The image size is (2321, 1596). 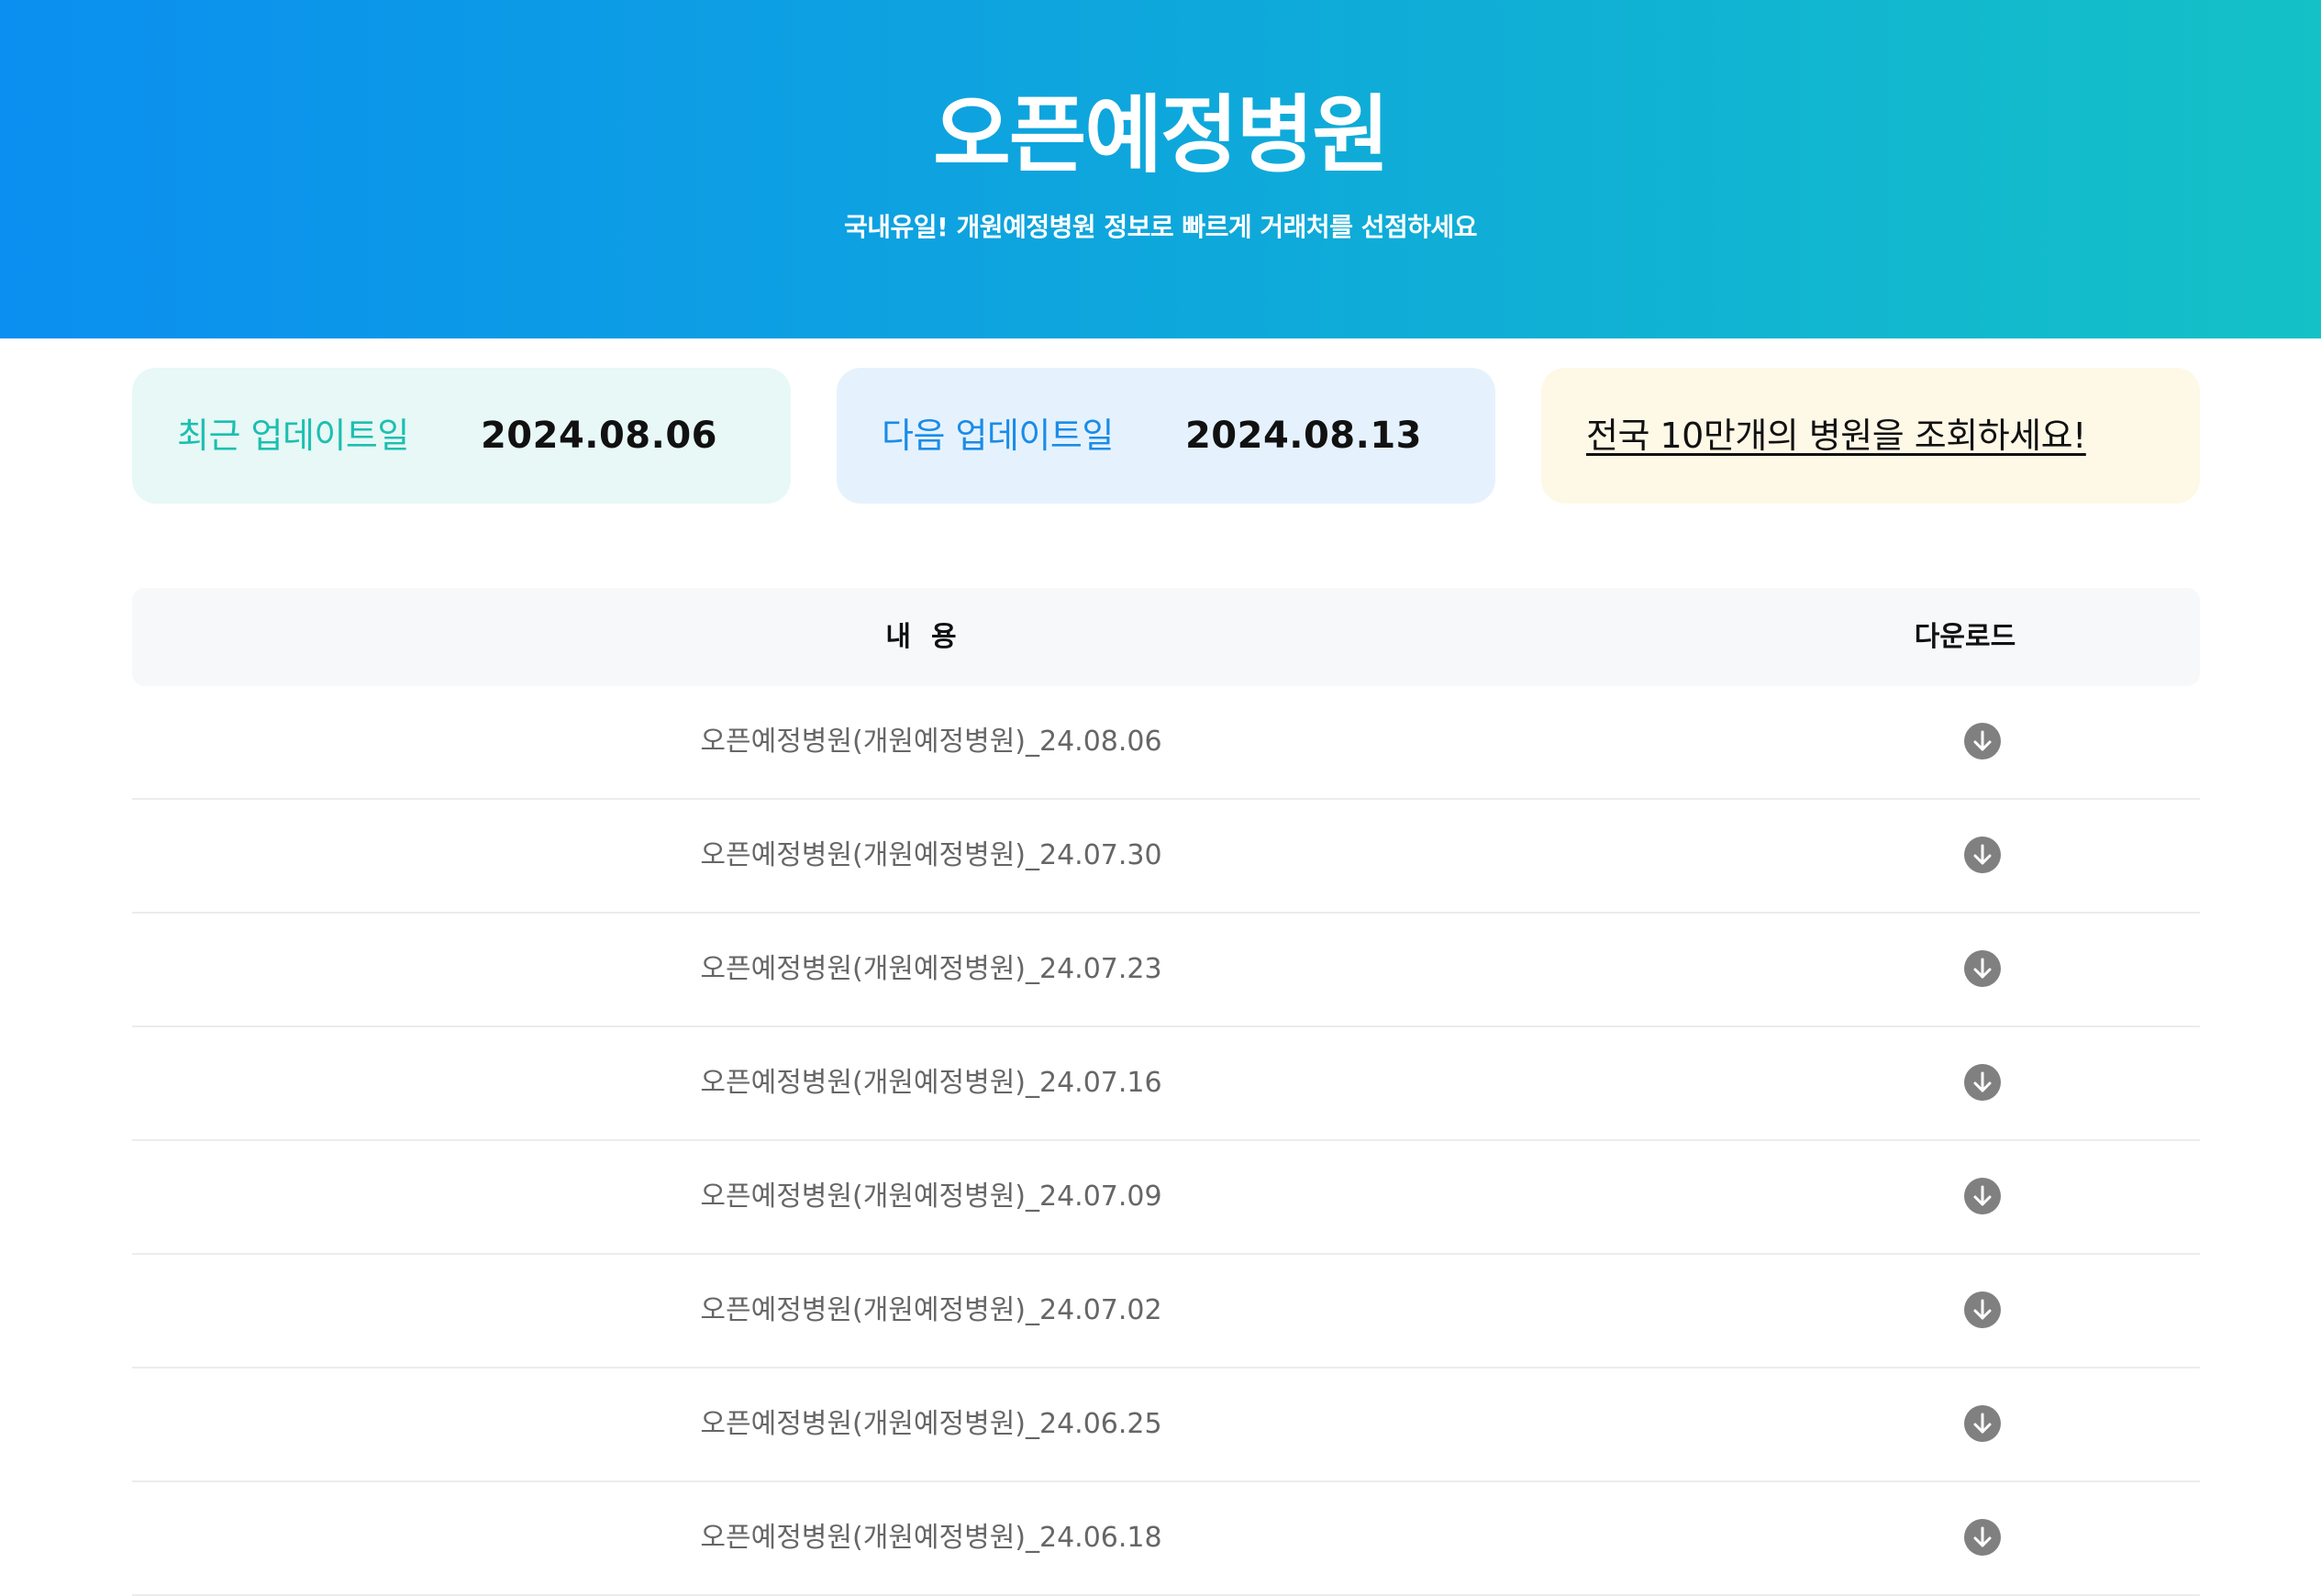 I want to click on row-title: 오픈예정병원(개원예정병원)_24.07.16, so click(x=931, y=1083).